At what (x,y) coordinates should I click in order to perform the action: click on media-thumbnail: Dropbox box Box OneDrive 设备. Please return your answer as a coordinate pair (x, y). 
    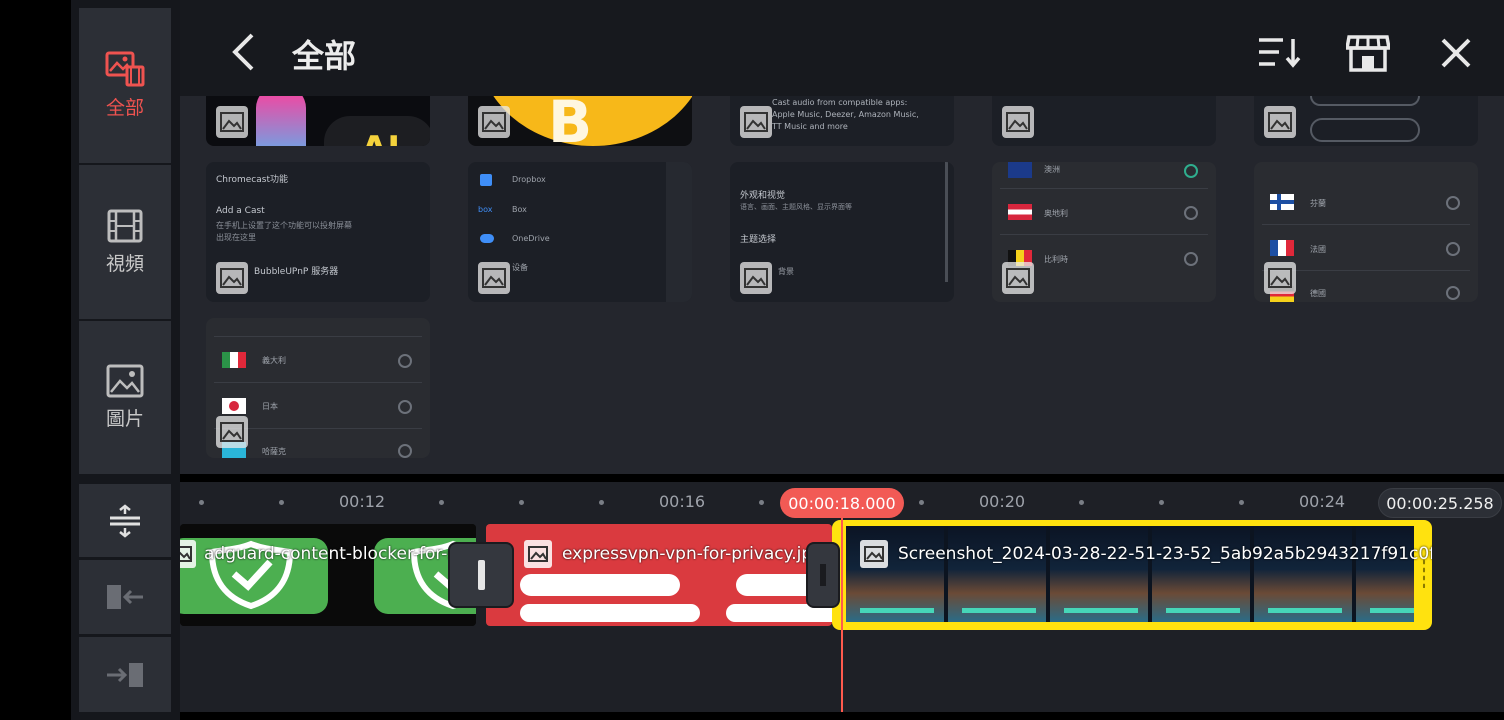
    Looking at the image, I should click on (580, 232).